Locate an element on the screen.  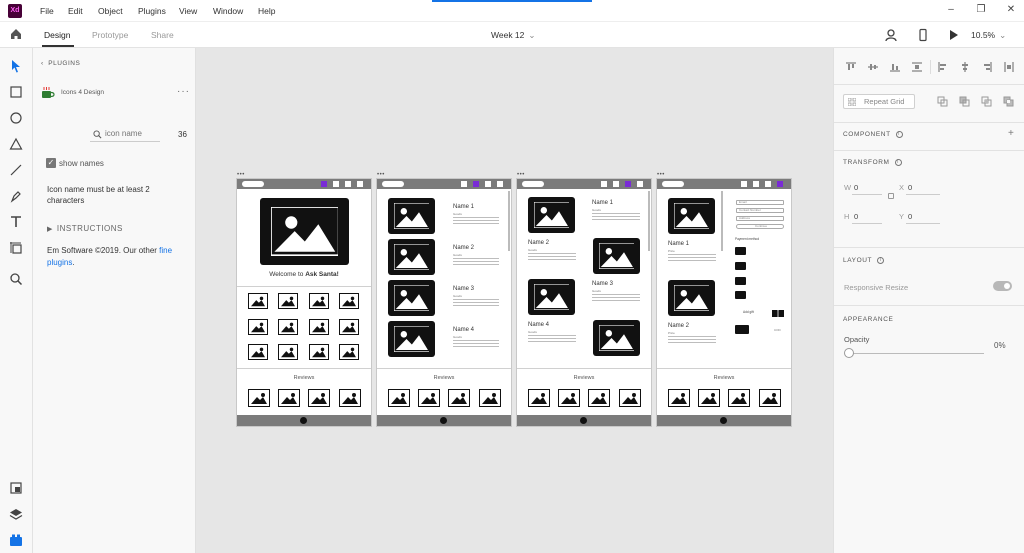
opacity-slider-track is located at coordinates (916, 353).